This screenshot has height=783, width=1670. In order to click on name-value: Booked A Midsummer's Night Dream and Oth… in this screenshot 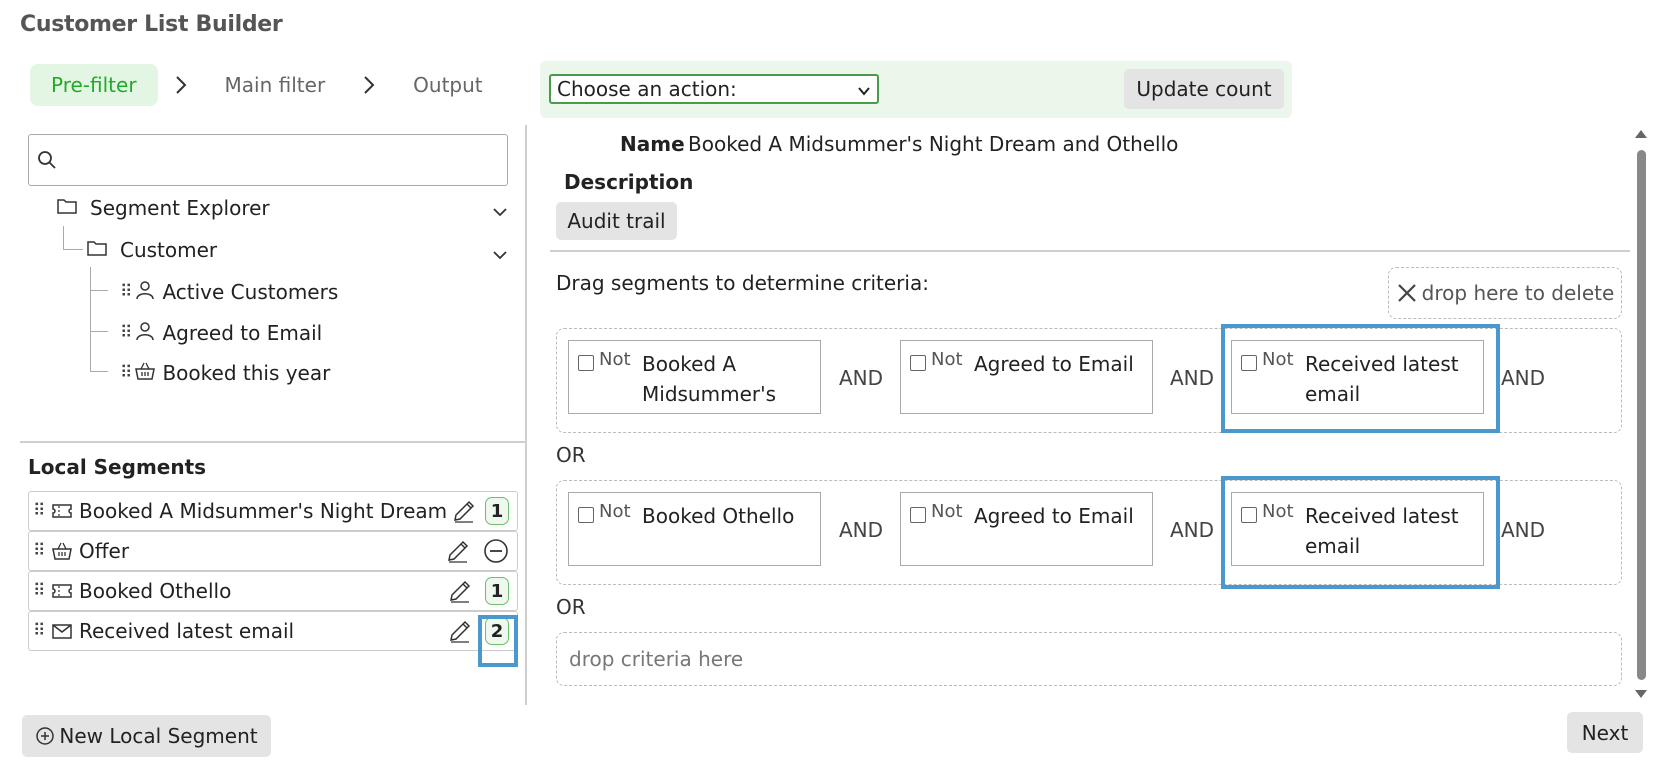, I will do `click(933, 144)`.